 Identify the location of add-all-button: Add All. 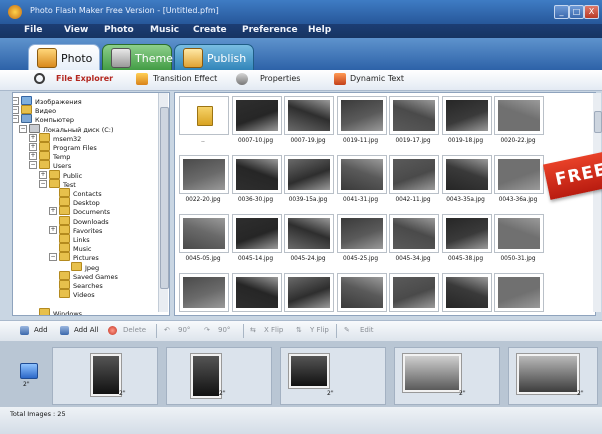
(86, 330).